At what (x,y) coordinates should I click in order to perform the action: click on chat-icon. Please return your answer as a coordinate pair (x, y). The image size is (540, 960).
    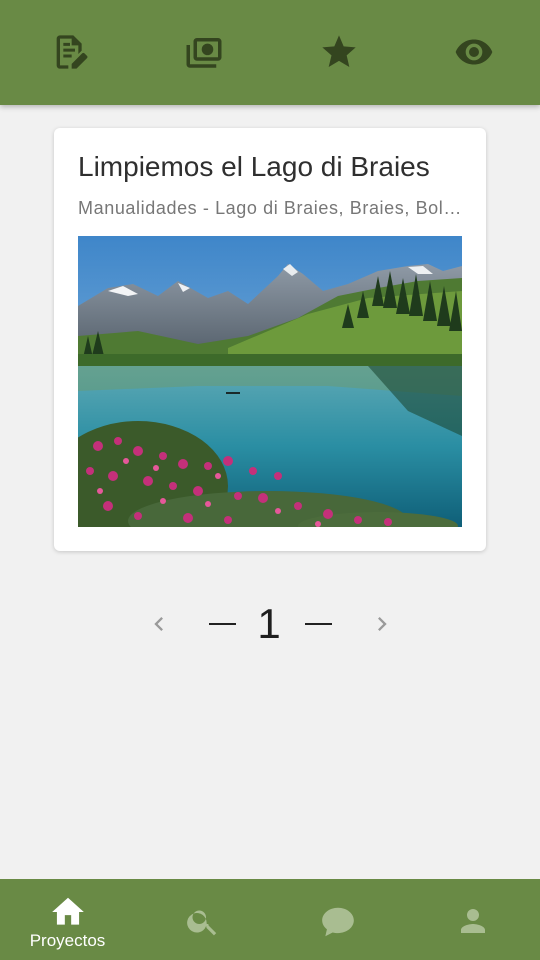
    Looking at the image, I should click on (337, 922).